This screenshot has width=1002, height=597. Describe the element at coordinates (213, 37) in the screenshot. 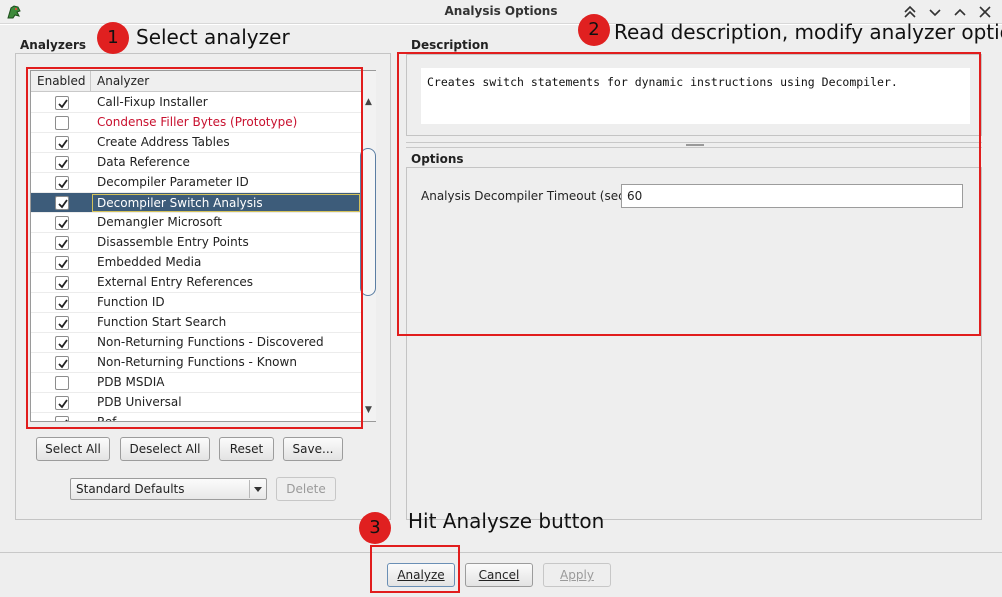

I see `annotation-text-1: Select analyzer` at that location.